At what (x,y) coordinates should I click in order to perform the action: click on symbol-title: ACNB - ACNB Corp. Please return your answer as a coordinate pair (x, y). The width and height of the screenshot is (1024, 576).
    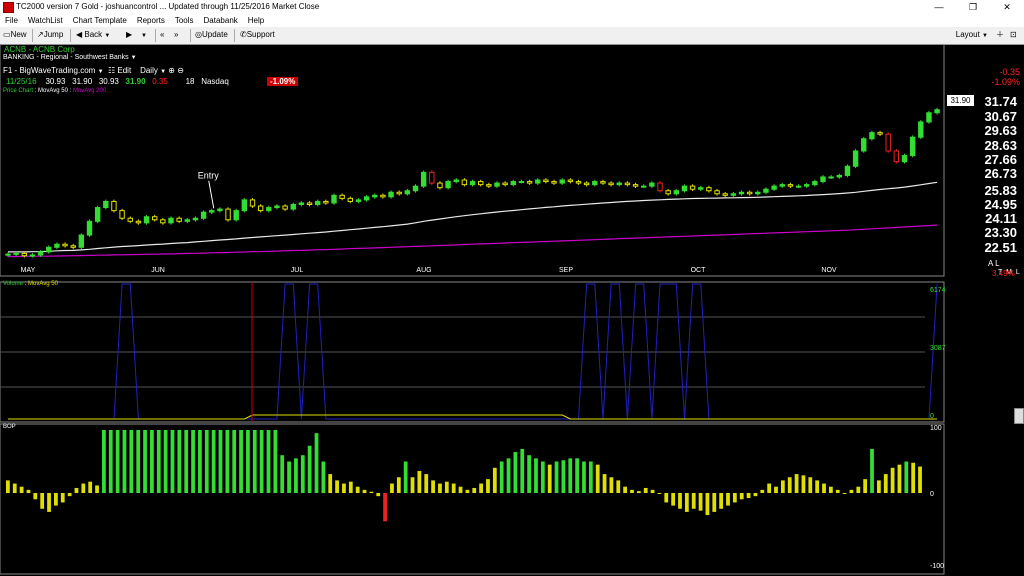
    Looking at the image, I should click on (39, 49).